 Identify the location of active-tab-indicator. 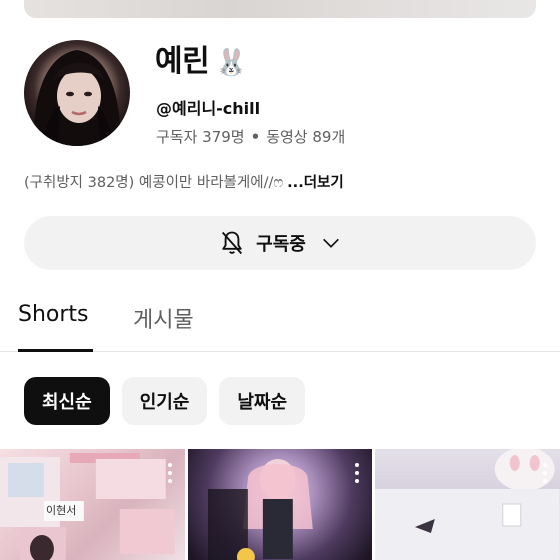
(55, 350).